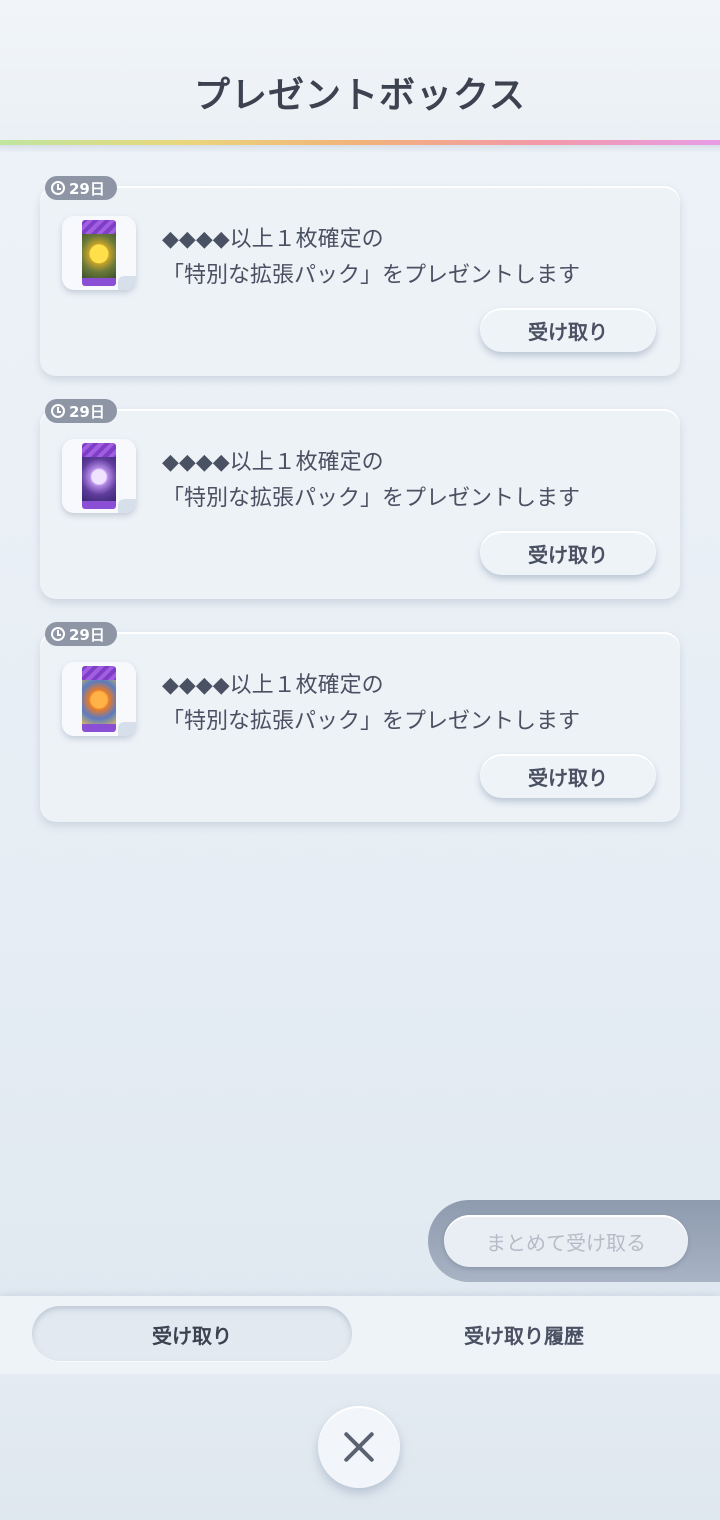 Image resolution: width=720 pixels, height=1520 pixels. I want to click on bulk-receive-panel: まとめて受け取る, so click(574, 1241).